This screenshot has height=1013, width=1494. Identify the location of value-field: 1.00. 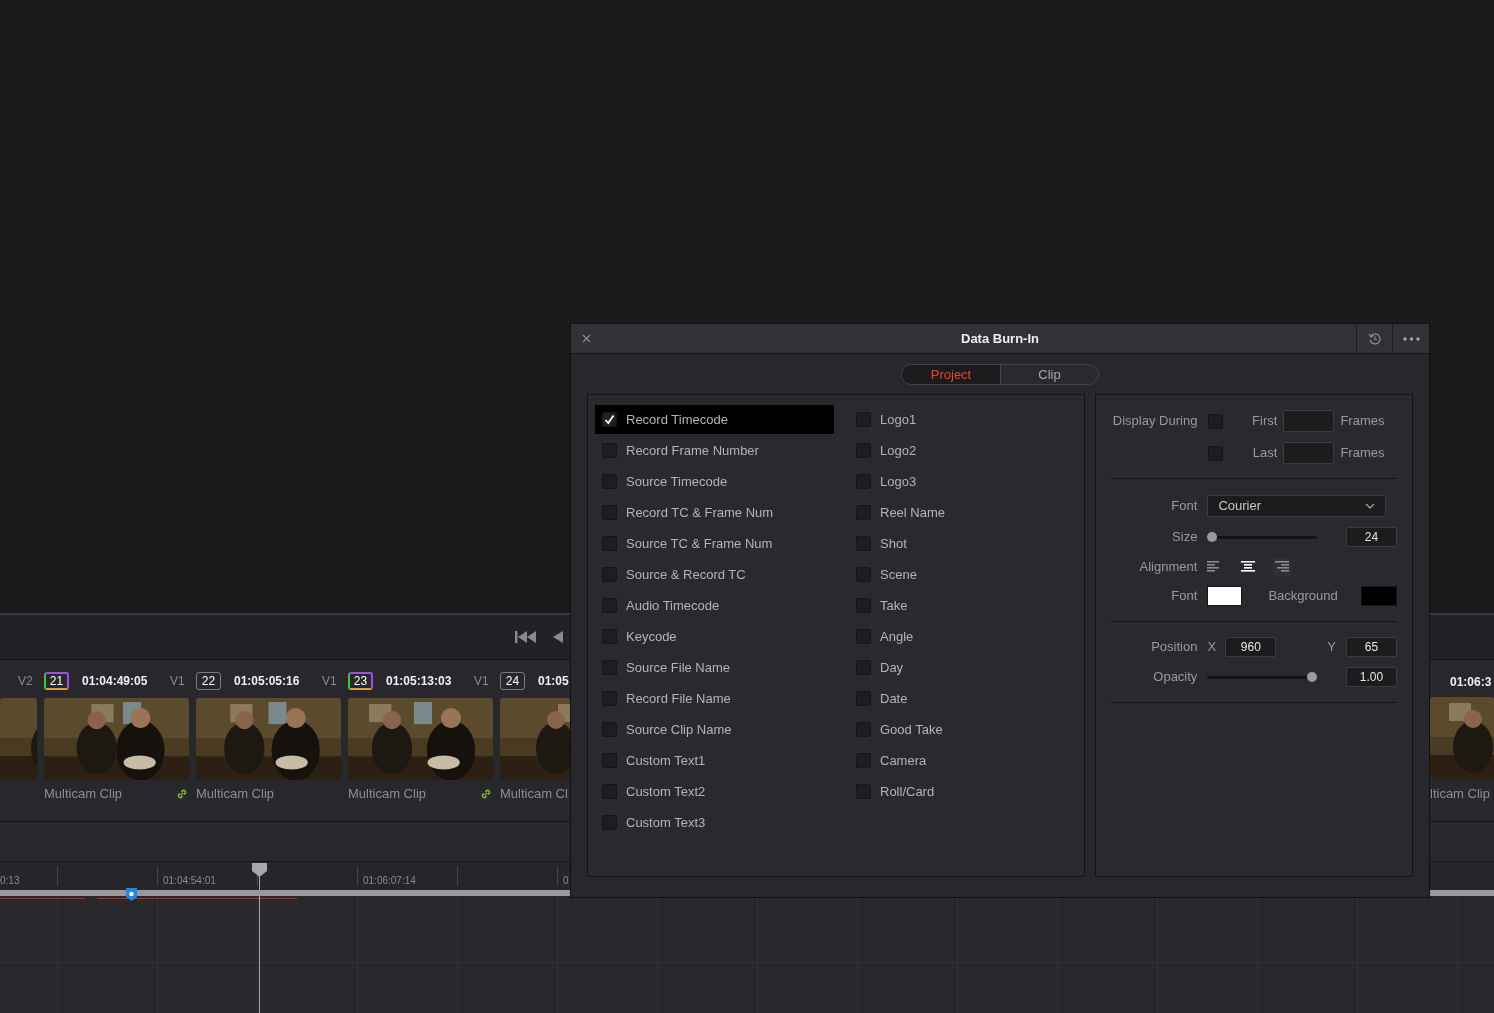
(1371, 677).